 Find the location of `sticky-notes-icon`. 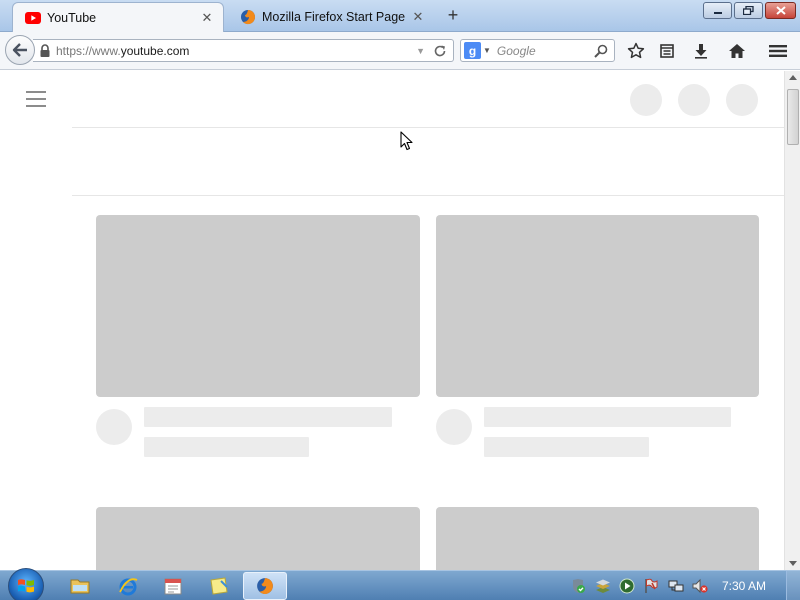

sticky-notes-icon is located at coordinates (219, 586).